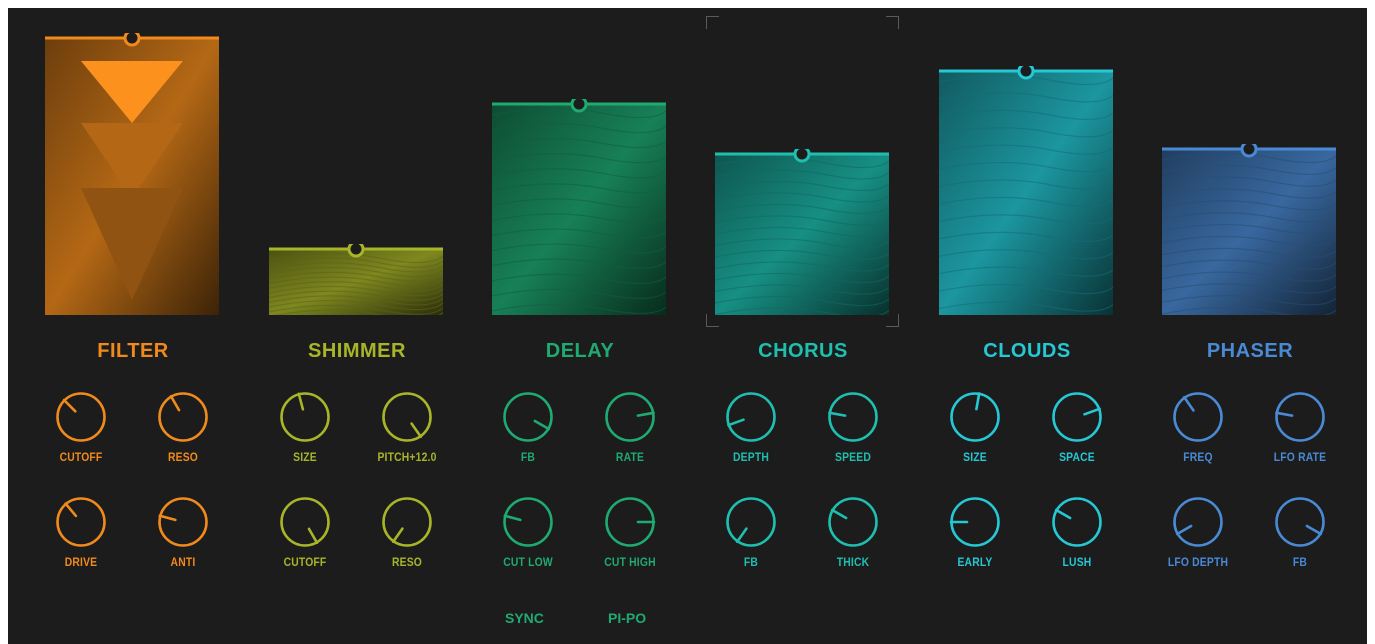 This screenshot has width=1375, height=644. I want to click on clouds-knob-lush: LUSH, so click(1077, 546).